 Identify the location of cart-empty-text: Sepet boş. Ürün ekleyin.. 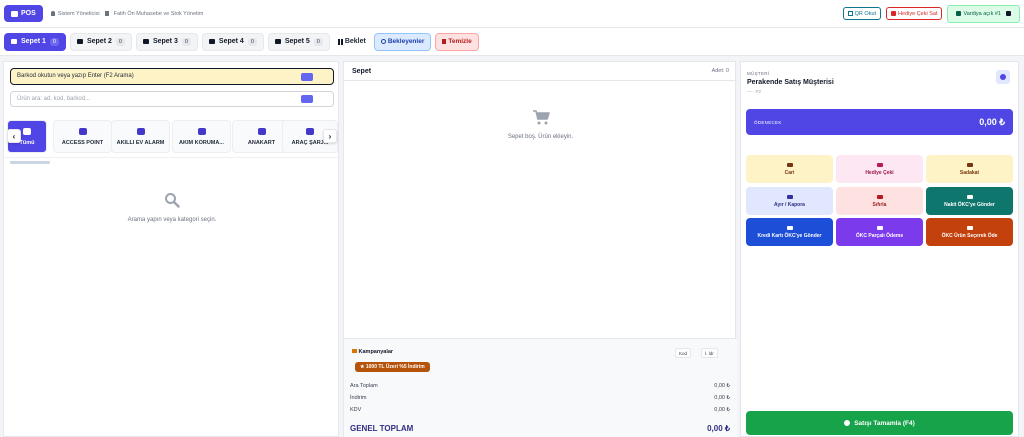
(540, 137).